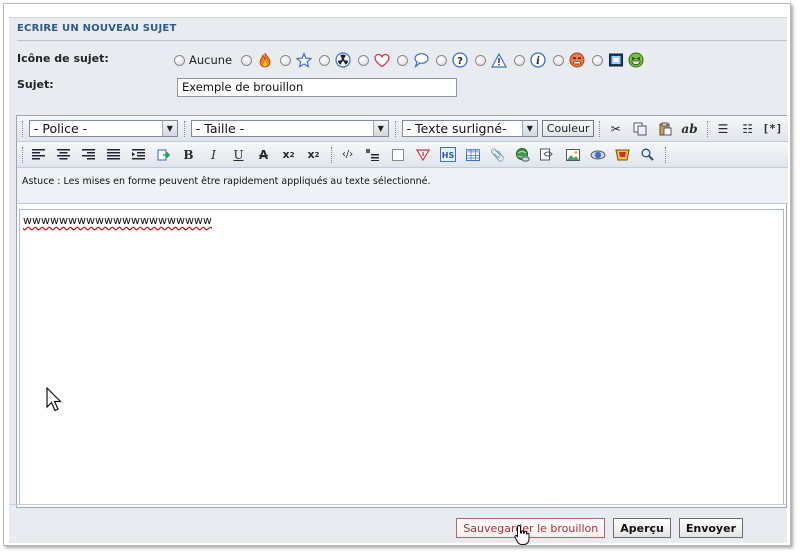  Describe the element at coordinates (647, 155) in the screenshot. I see `search-icon` at that location.